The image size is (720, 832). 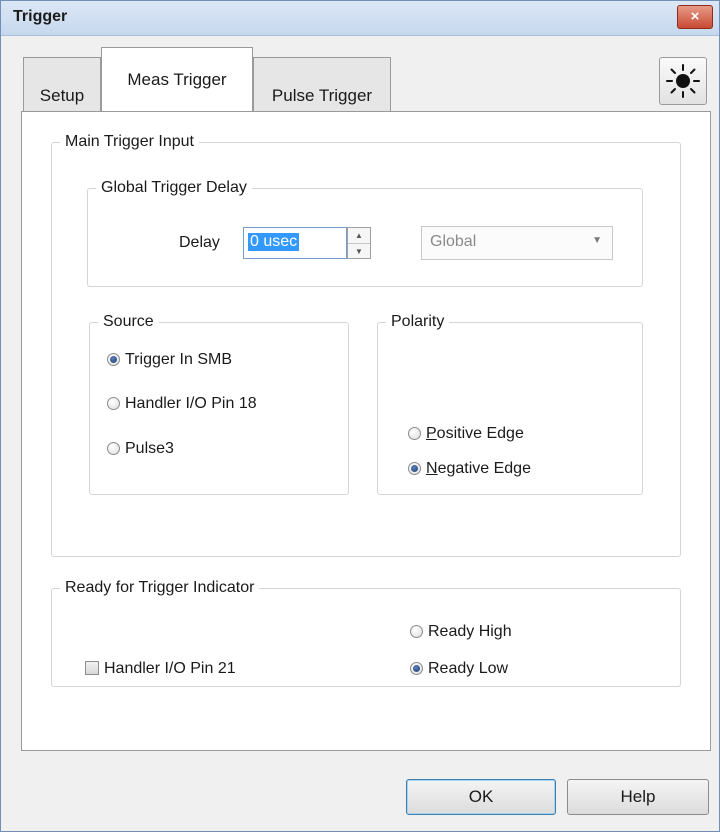 I want to click on polarity-negative-edge-radio: Negative Edge, so click(x=469, y=469).